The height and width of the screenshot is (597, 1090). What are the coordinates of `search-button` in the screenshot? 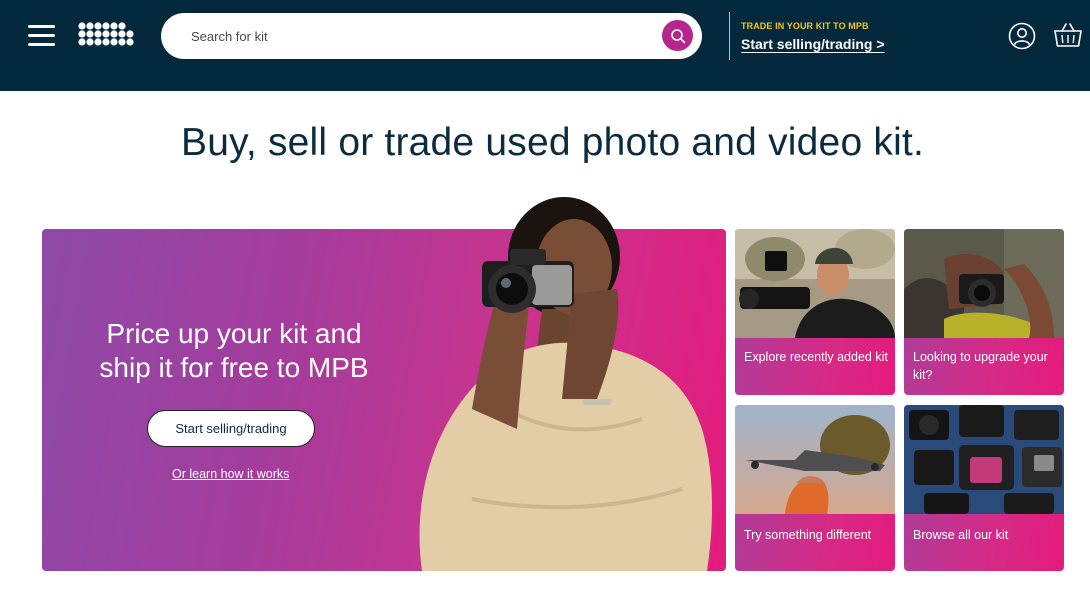 It's located at (677, 35).